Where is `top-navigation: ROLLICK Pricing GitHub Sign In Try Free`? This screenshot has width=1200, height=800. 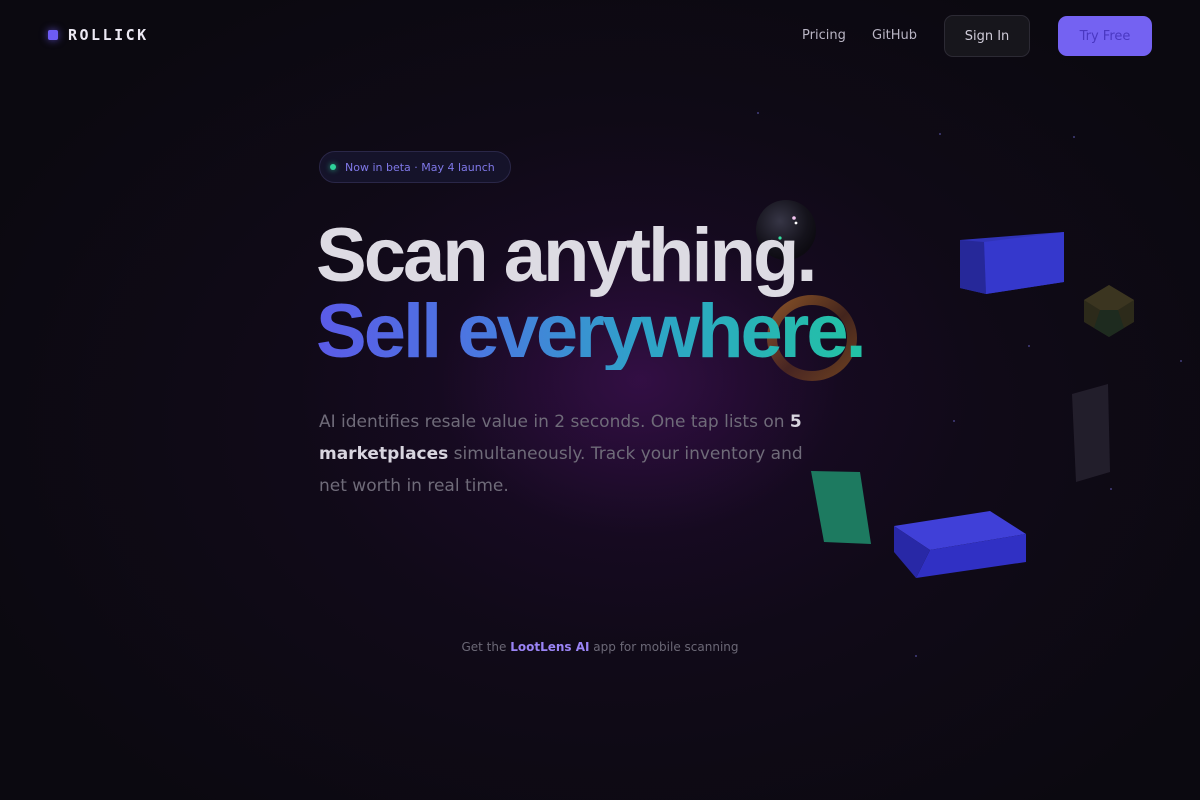 top-navigation: ROLLICK Pricing GitHub Sign In Try Free is located at coordinates (600, 36).